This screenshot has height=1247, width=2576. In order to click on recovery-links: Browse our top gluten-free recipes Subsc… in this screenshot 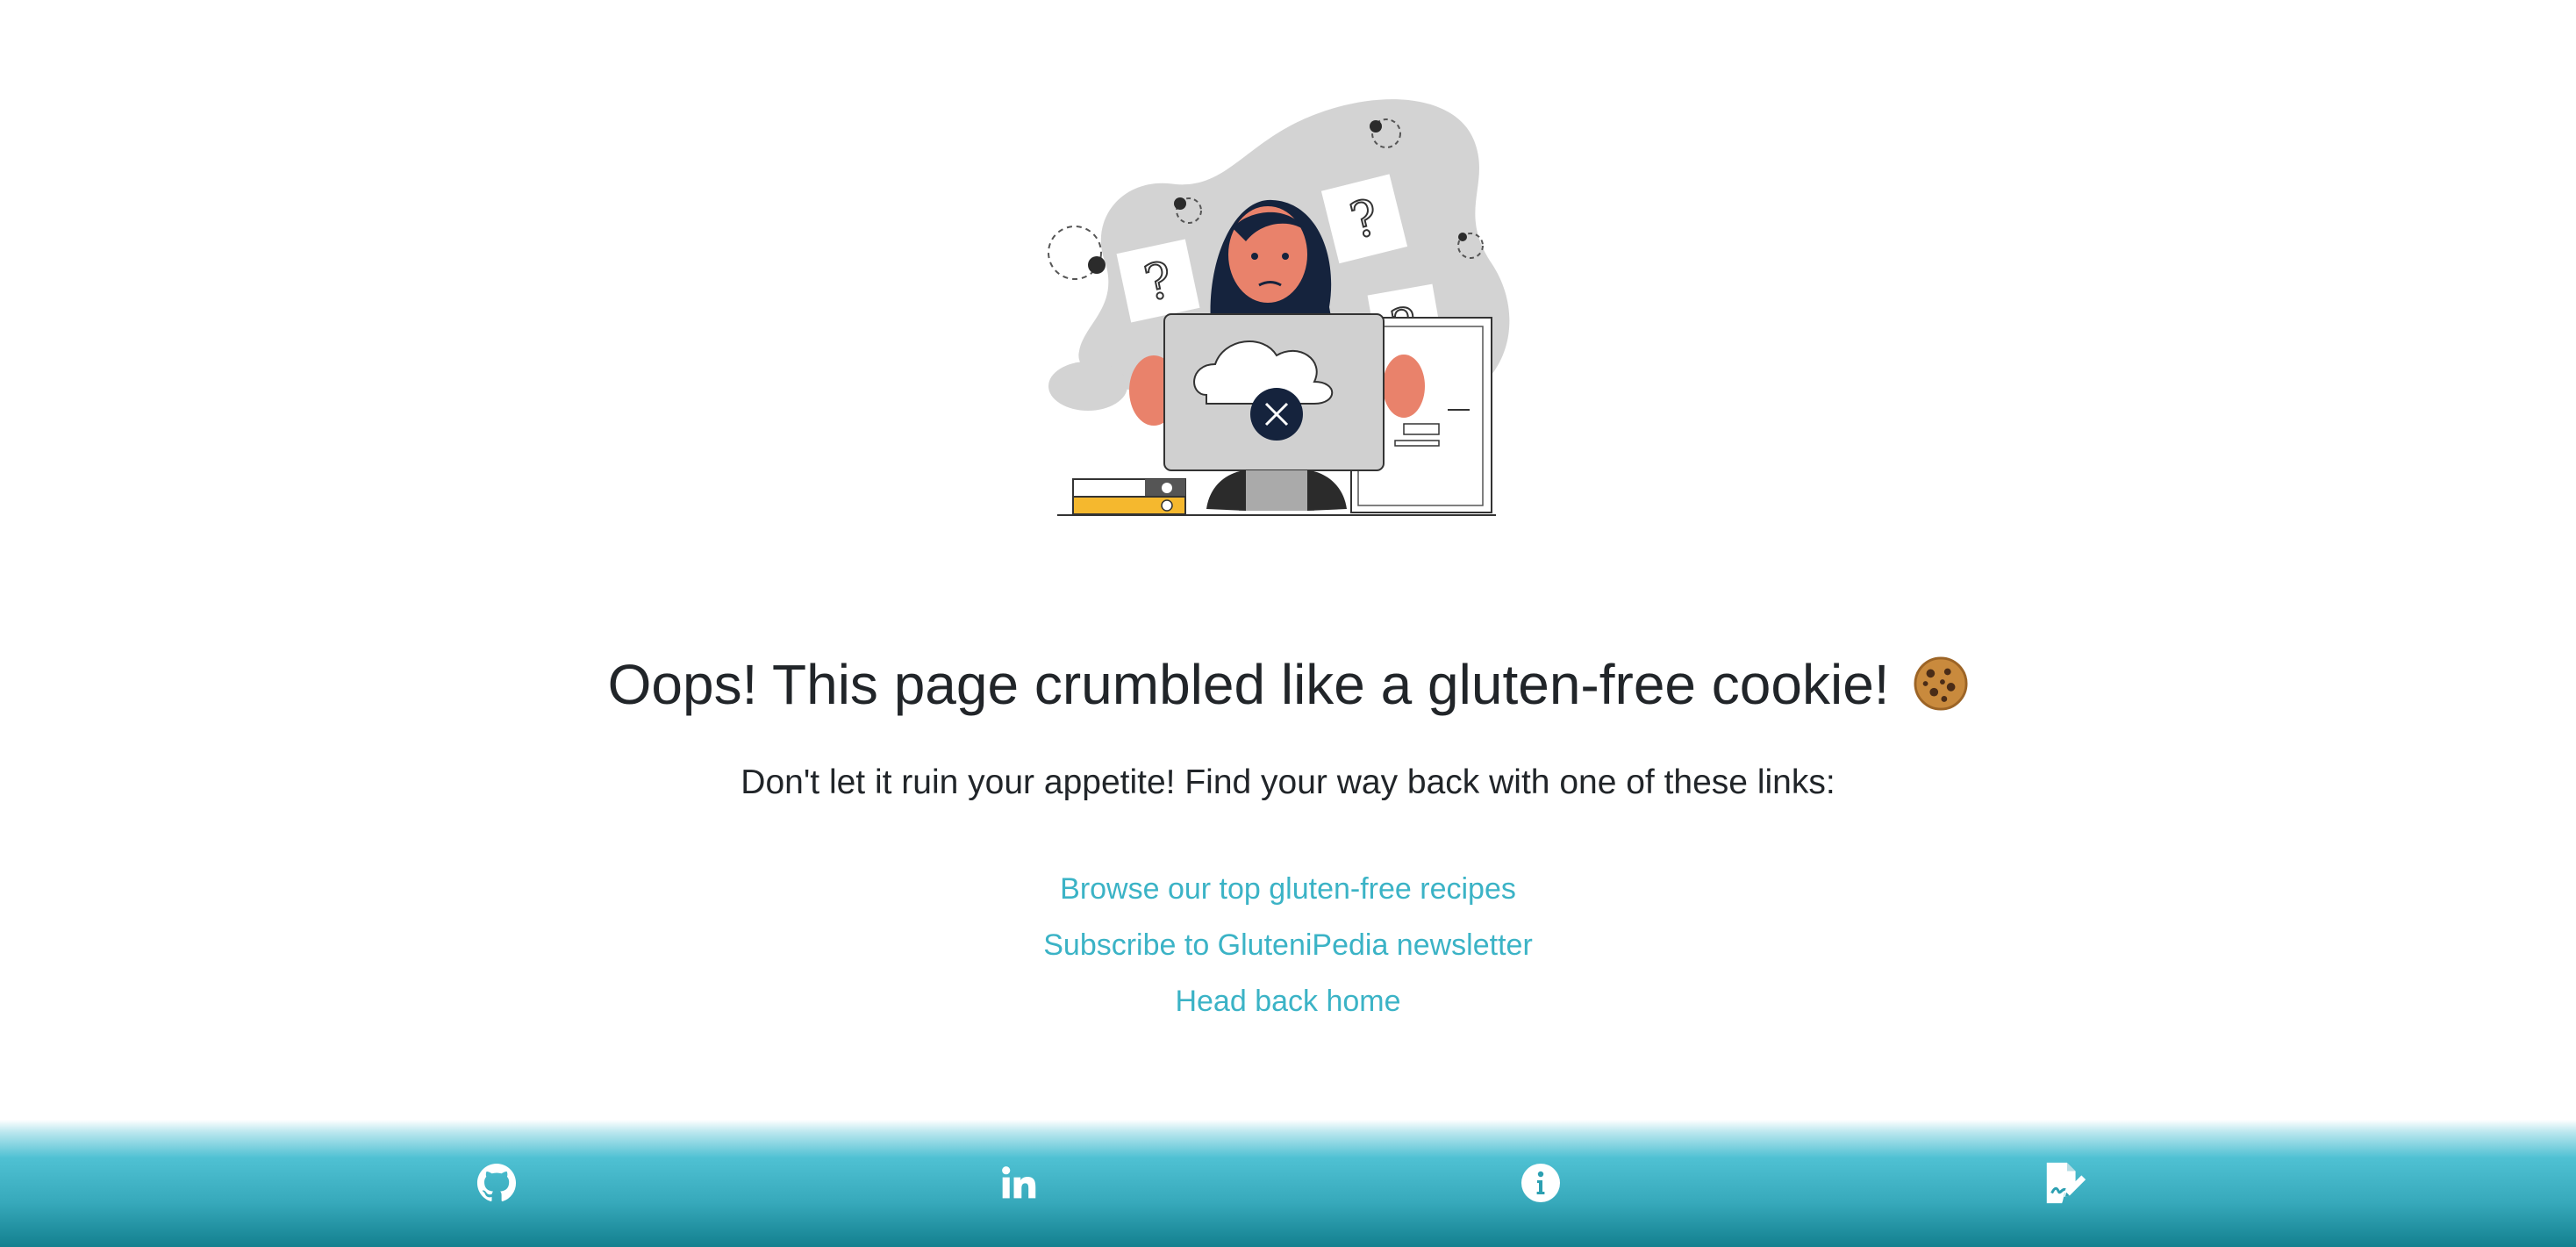, I will do `click(1288, 945)`.